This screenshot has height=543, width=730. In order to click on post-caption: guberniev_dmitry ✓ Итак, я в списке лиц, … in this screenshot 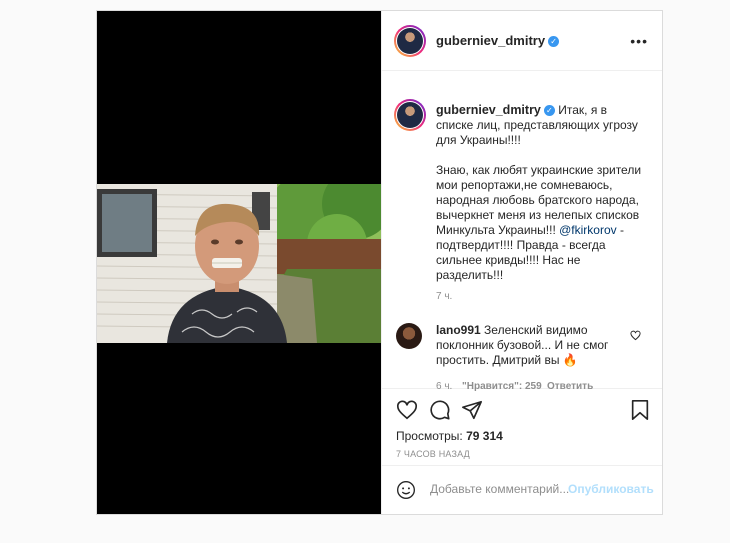, I will do `click(541, 193)`.